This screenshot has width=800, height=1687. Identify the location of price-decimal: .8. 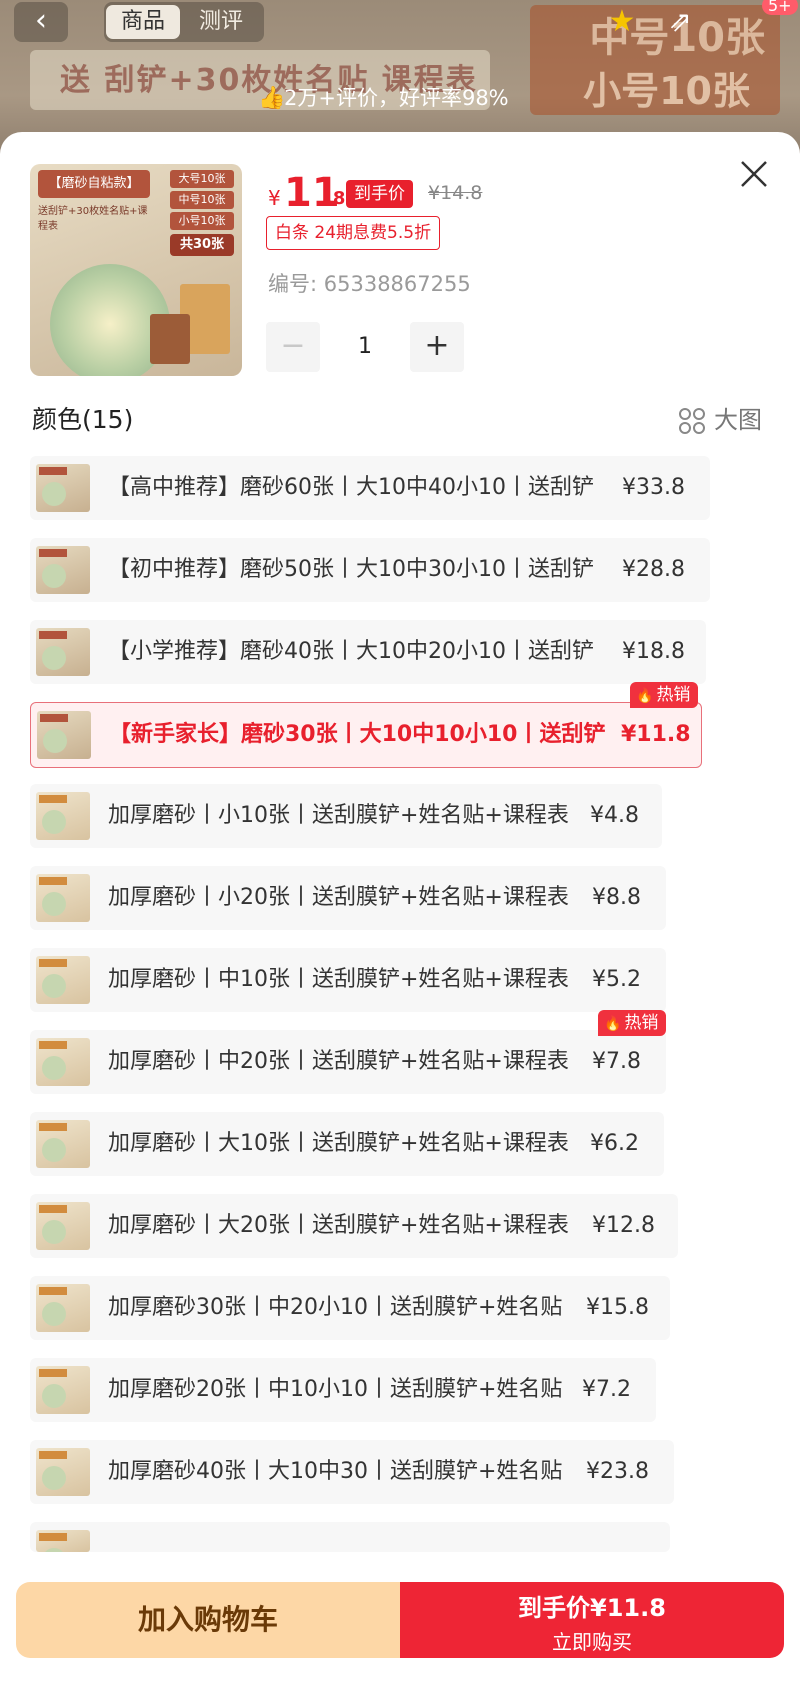
(336, 198).